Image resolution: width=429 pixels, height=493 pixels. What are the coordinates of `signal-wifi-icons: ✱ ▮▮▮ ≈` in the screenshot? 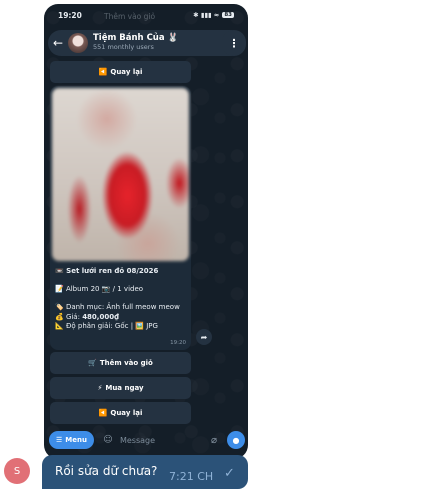 It's located at (206, 15).